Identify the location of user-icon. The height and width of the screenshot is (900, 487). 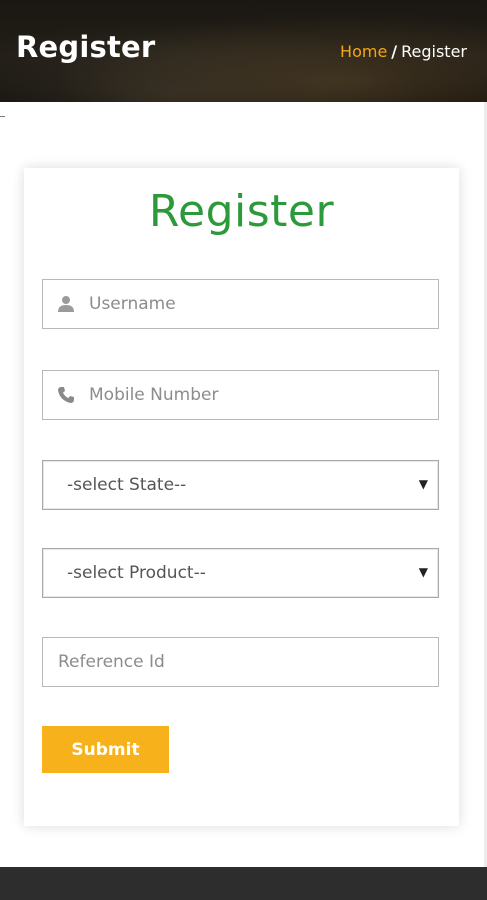
(66, 304).